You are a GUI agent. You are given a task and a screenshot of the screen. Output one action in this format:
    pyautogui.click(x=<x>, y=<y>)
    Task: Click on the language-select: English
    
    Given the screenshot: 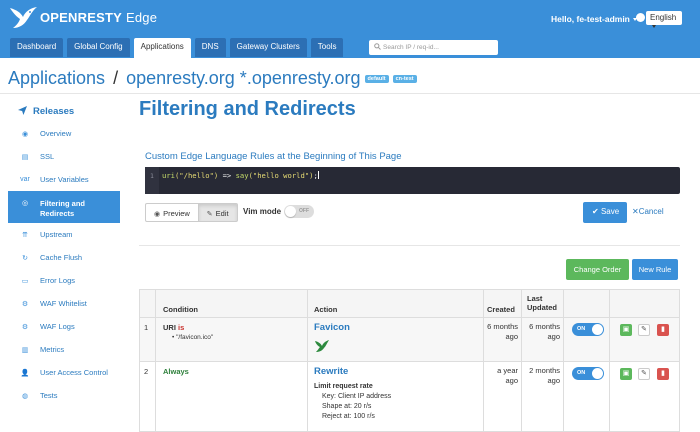 What is the action you would take?
    pyautogui.click(x=664, y=20)
    